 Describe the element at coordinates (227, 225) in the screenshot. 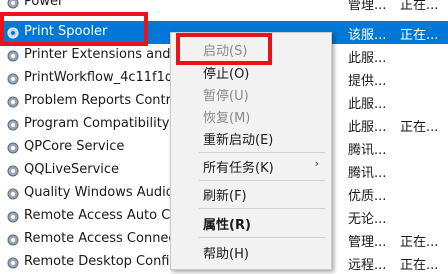

I see `menu-item-label: 属性(R)` at that location.